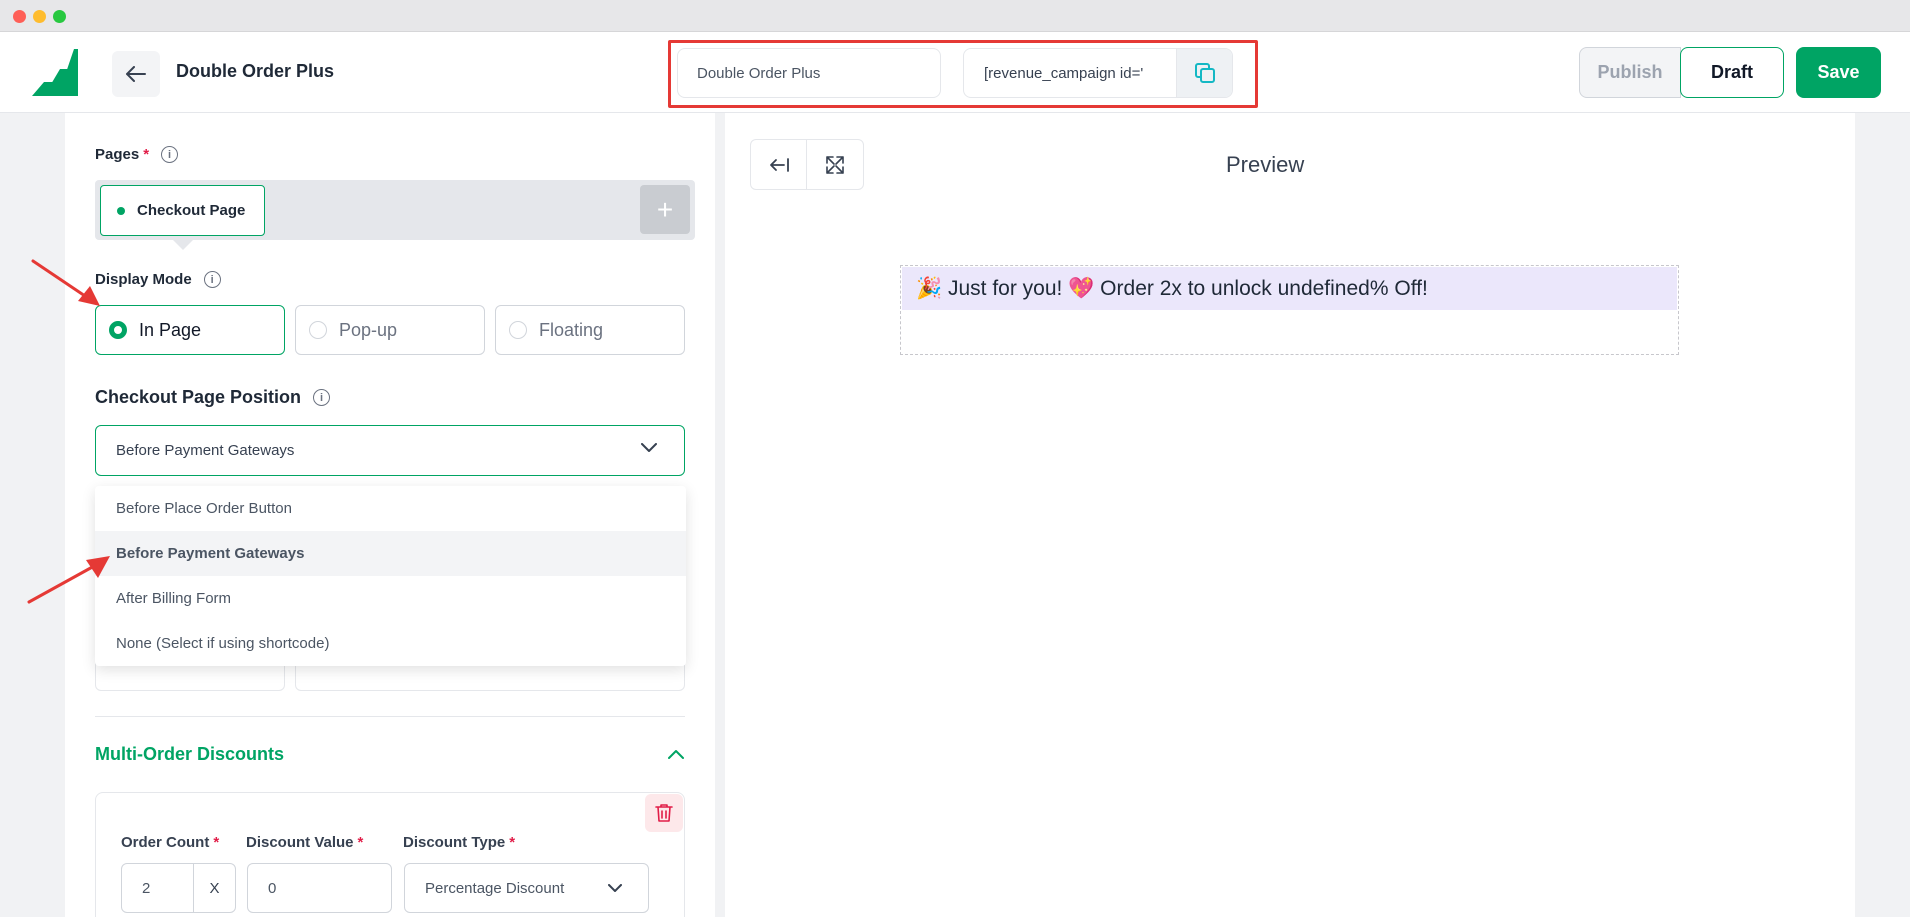 This screenshot has width=1910, height=917. I want to click on copy-icon, so click(1204, 73).